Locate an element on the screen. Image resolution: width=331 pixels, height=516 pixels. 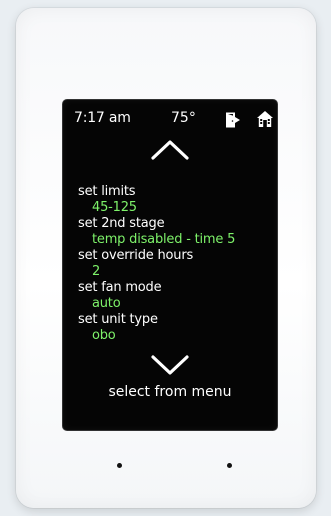
select-from-menu-label: select from menu is located at coordinates (170, 392).